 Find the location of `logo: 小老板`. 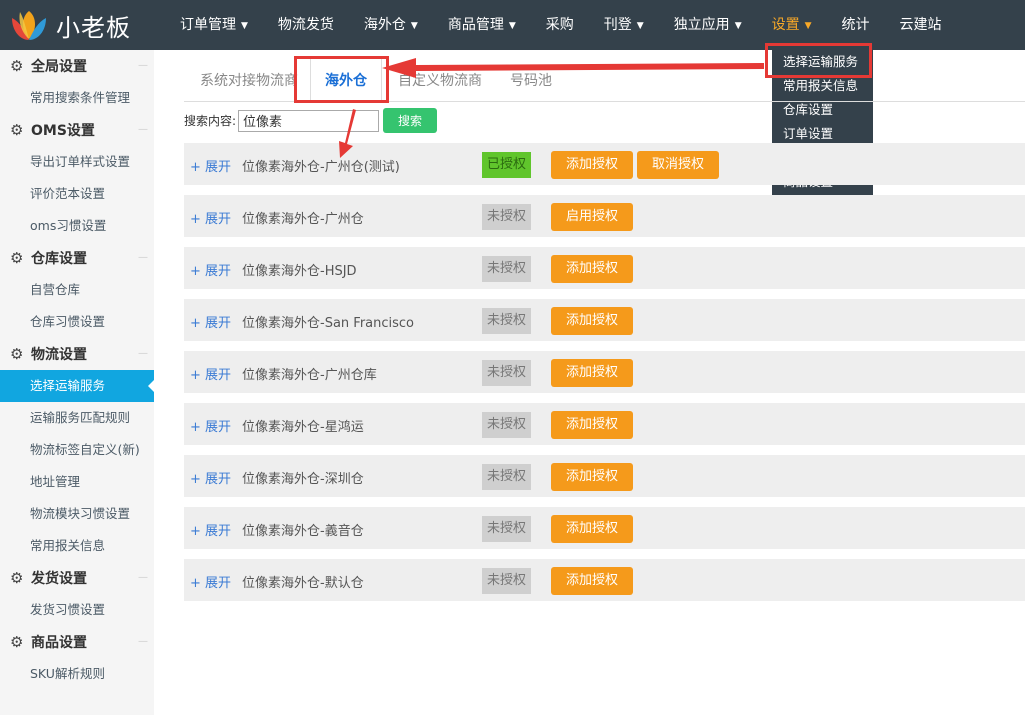

logo: 小老板 is located at coordinates (69, 25).